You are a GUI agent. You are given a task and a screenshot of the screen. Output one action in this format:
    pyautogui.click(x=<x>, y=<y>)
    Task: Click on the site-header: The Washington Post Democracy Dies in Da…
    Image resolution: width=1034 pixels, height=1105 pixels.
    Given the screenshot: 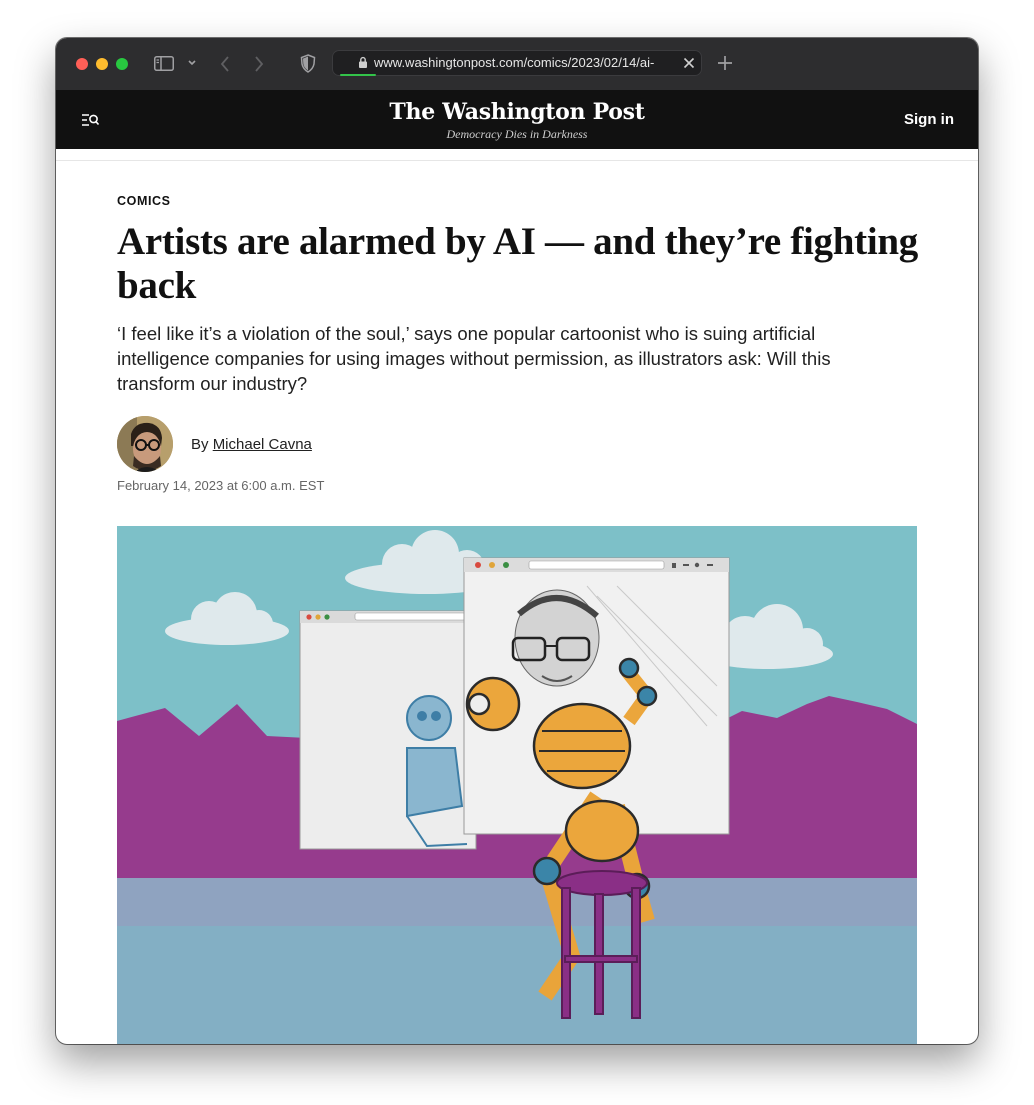 What is the action you would take?
    pyautogui.click(x=517, y=120)
    